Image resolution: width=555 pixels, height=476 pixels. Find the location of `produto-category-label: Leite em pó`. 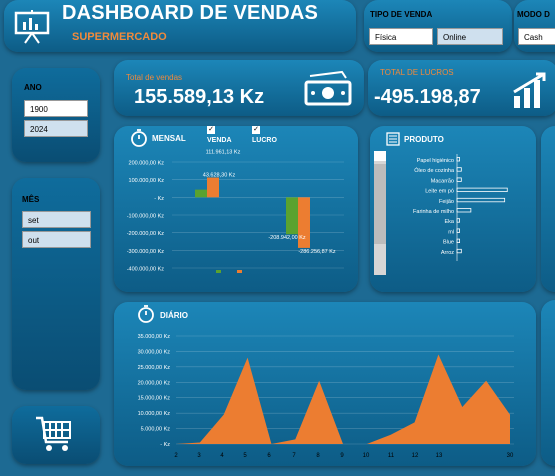

produto-category-label: Leite em pó is located at coordinates (439, 192).